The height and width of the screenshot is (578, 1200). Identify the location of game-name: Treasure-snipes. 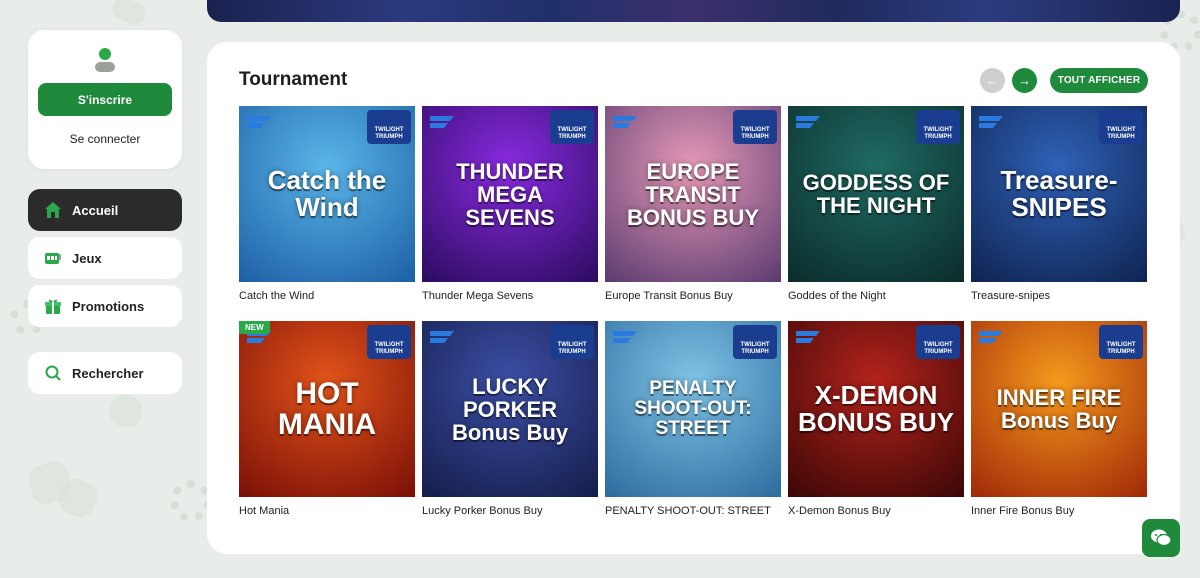
(1059, 296).